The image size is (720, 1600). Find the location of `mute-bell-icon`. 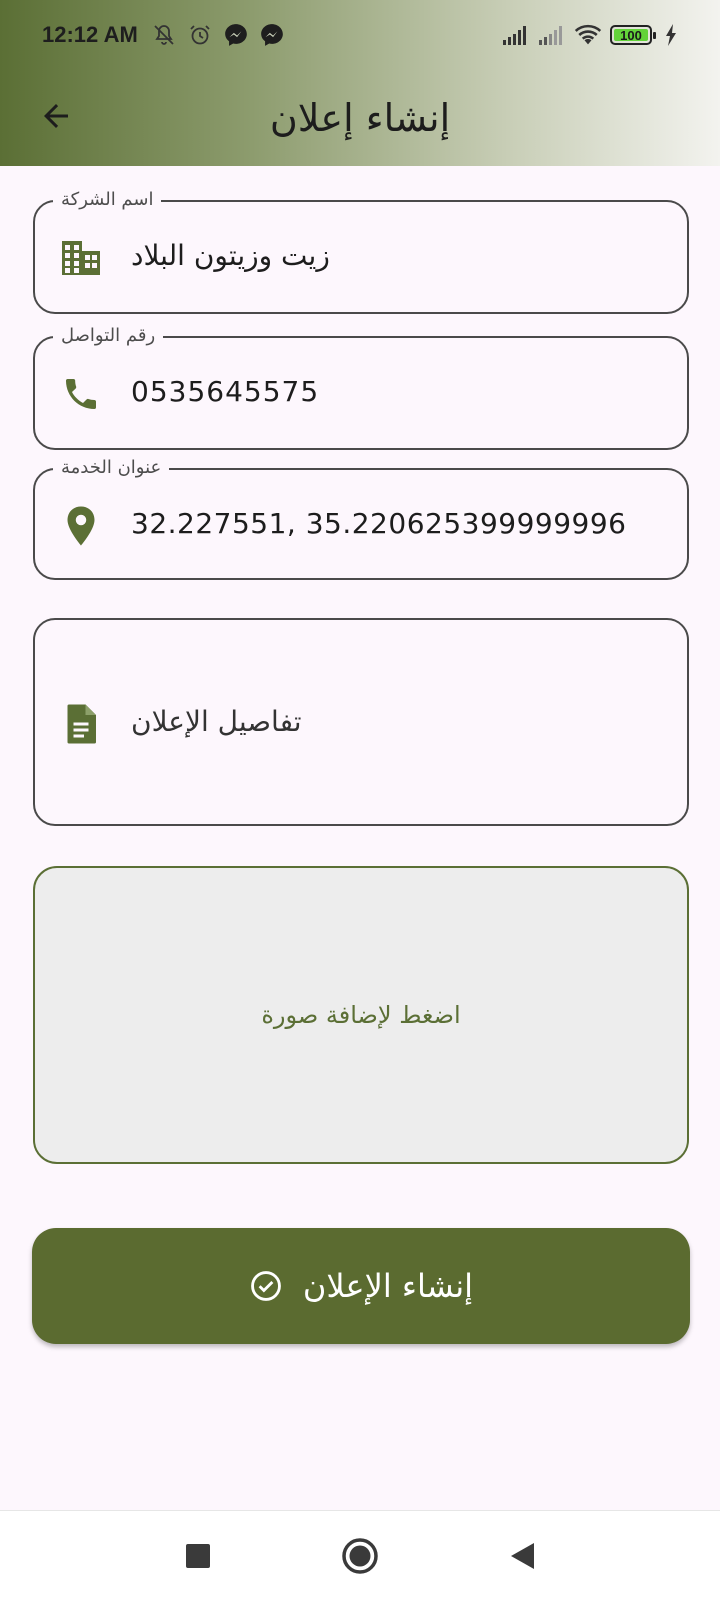

mute-bell-icon is located at coordinates (164, 35).